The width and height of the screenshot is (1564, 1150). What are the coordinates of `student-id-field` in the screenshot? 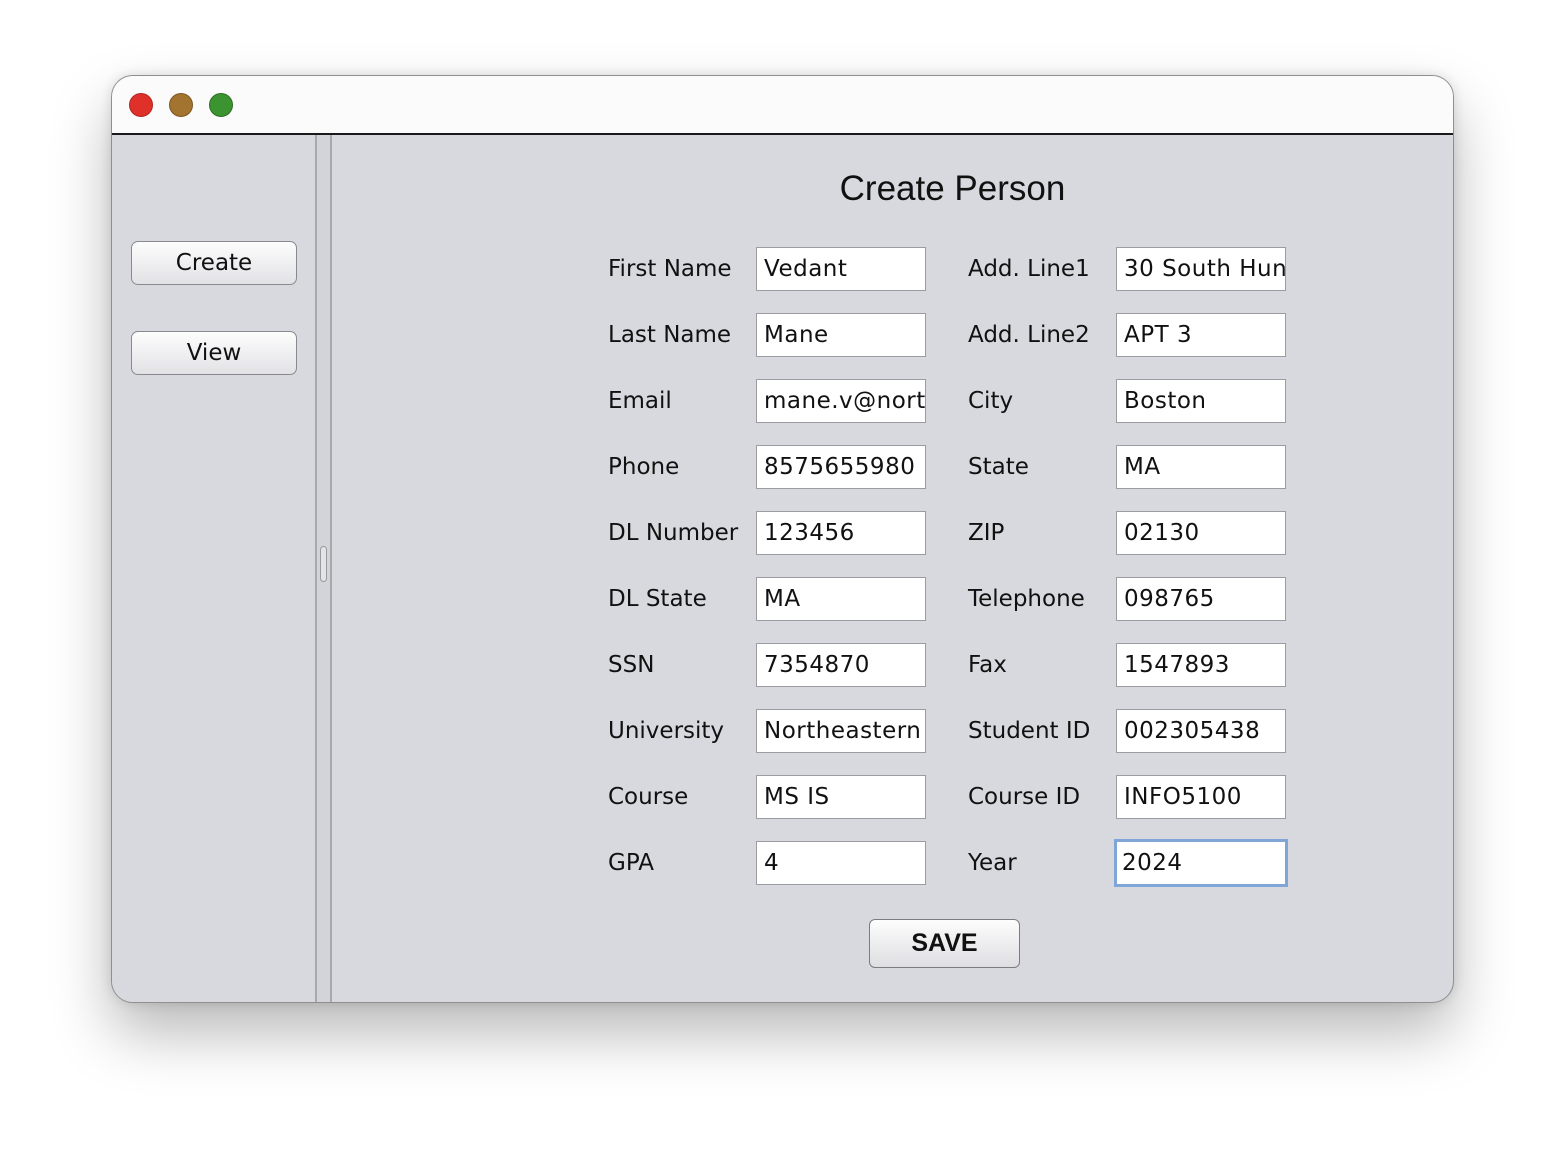 It's located at (1201, 731).